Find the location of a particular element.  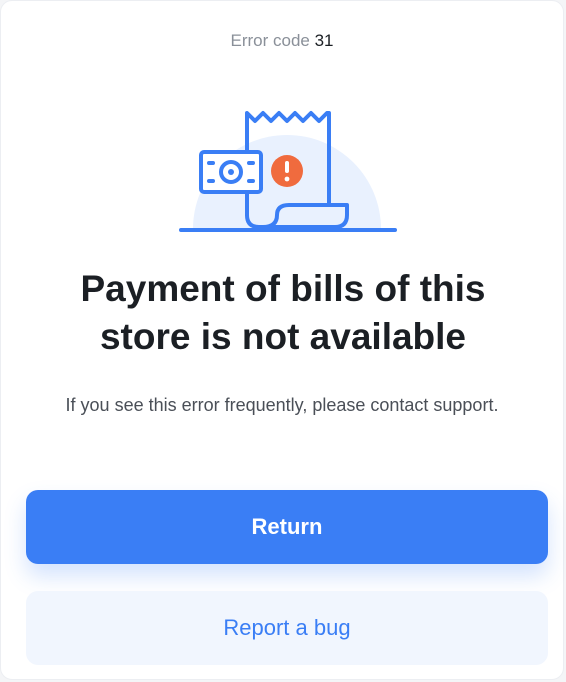

receipt-payment-error-icon is located at coordinates (288, 171).